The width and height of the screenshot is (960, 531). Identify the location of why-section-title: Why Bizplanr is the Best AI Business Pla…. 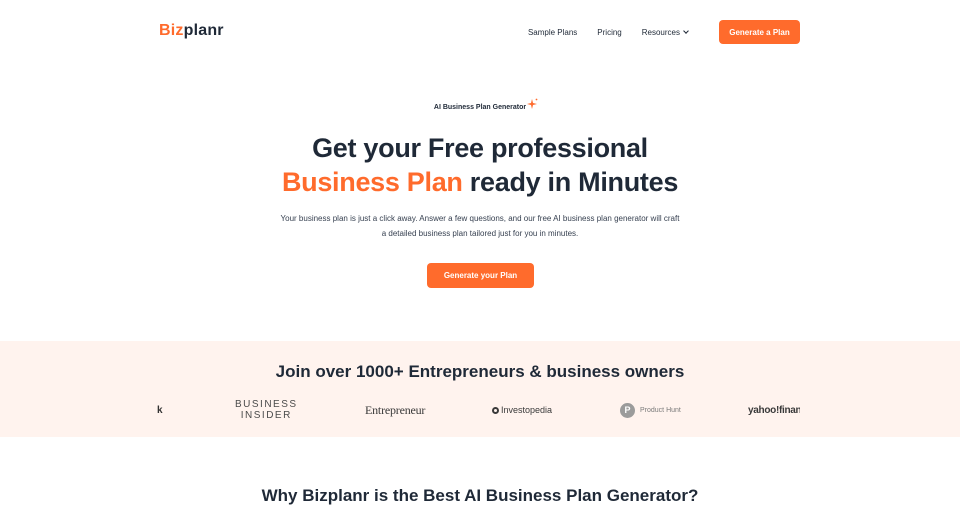
(480, 495).